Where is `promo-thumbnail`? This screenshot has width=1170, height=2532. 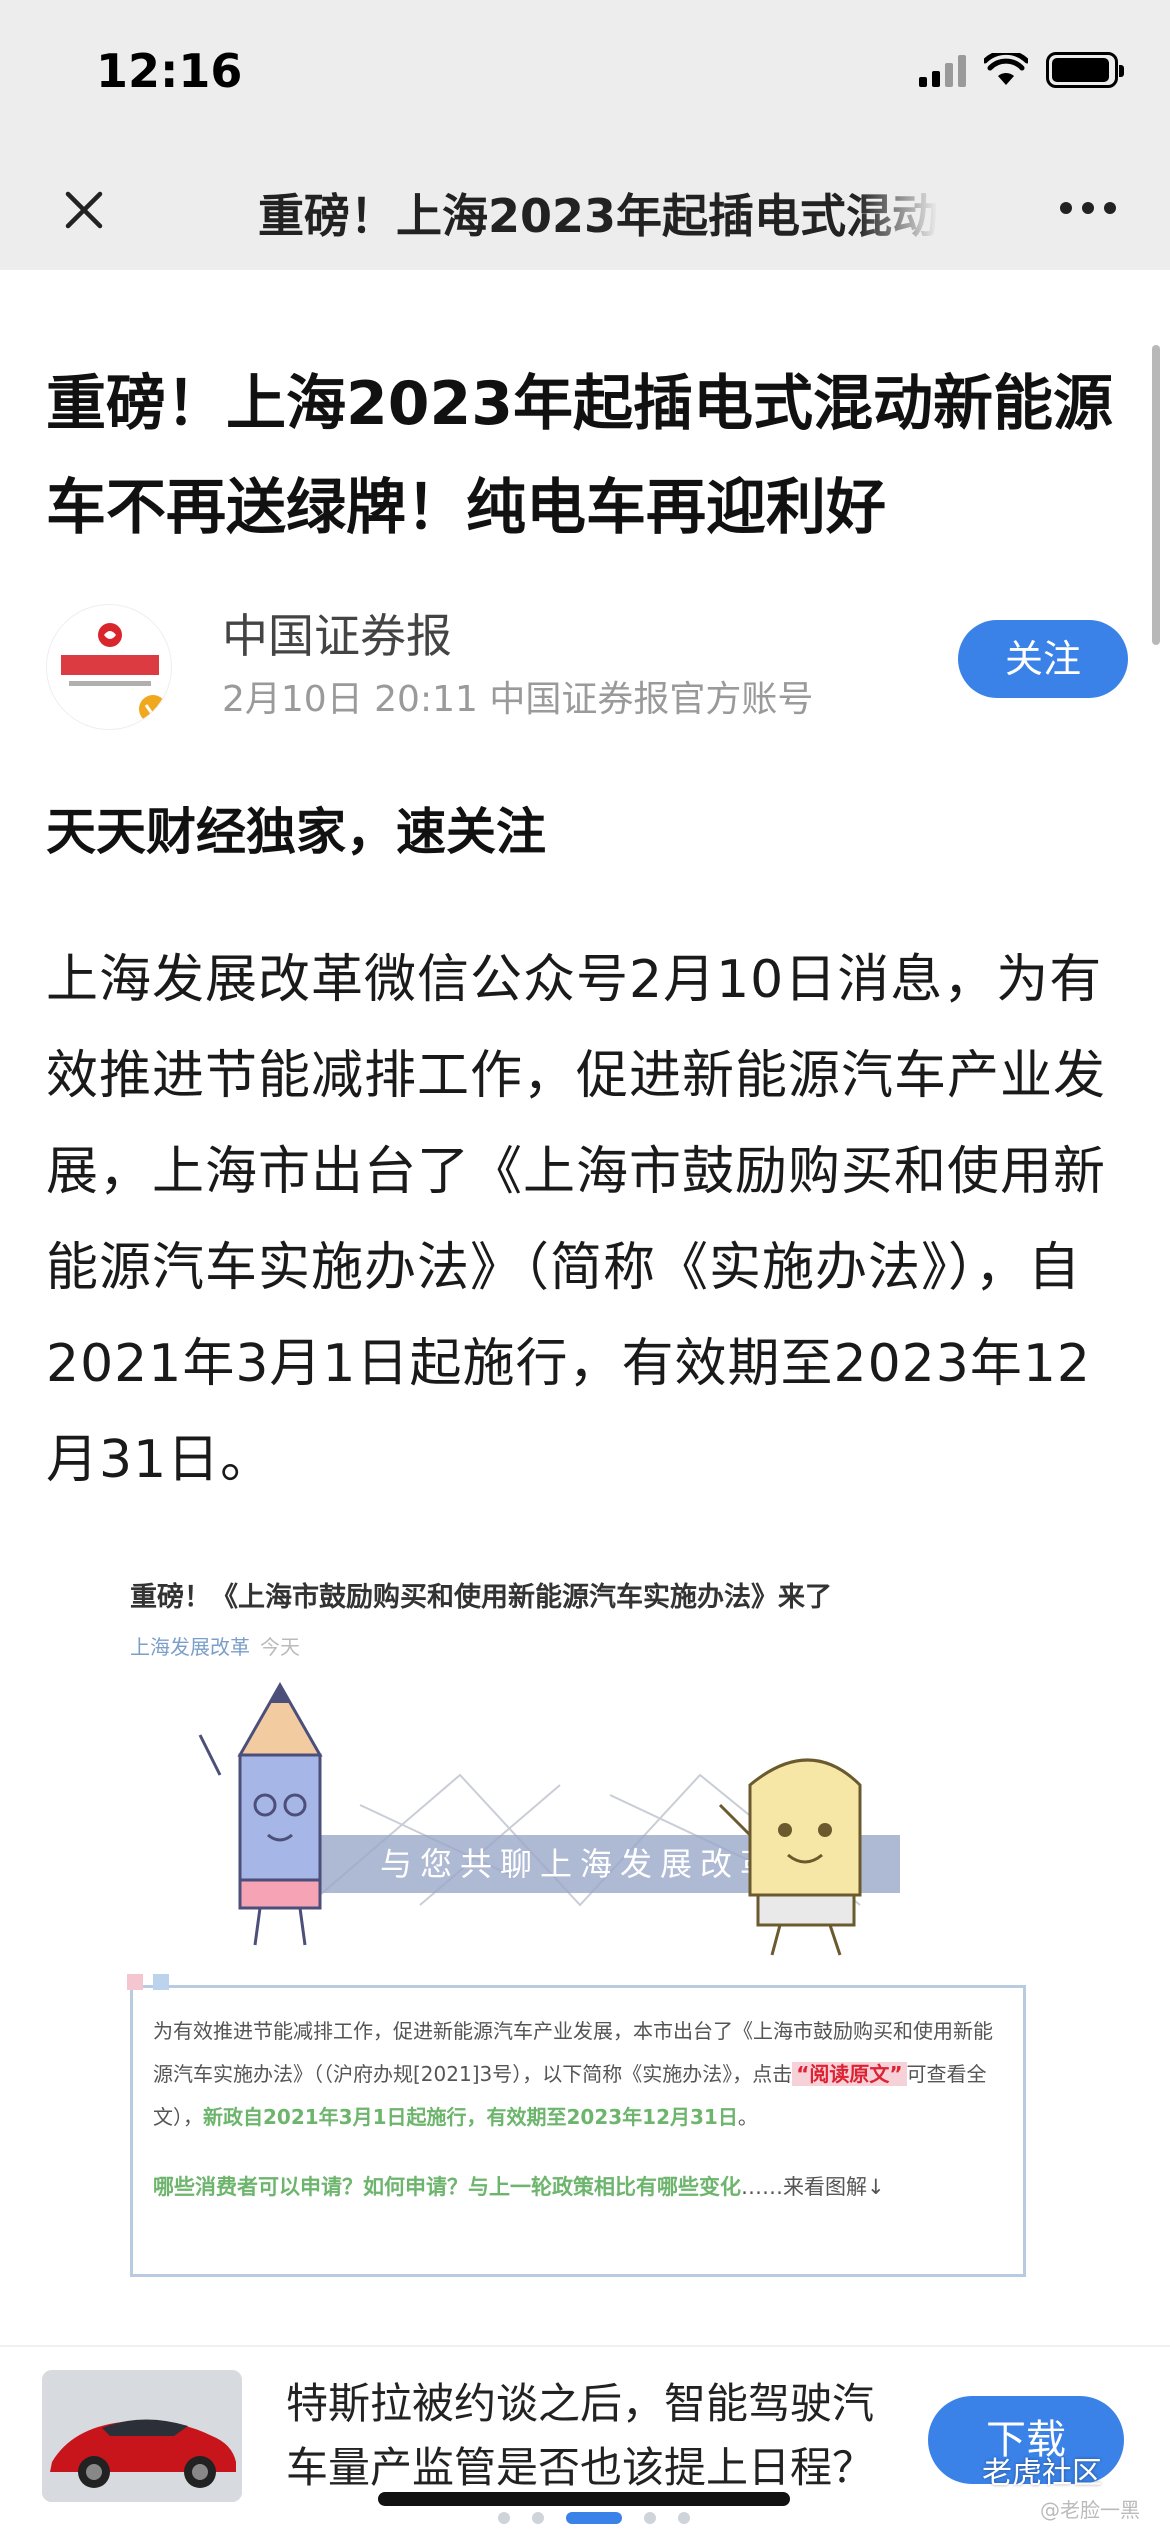 promo-thumbnail is located at coordinates (142, 2436).